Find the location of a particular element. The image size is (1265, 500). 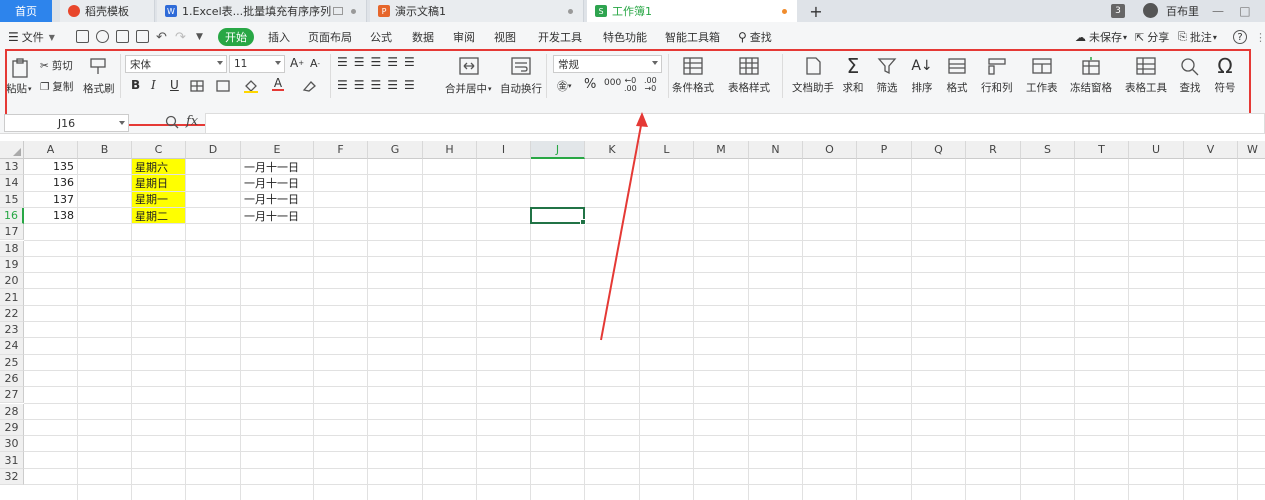

row-header-32: 32 is located at coordinates (12, 476).